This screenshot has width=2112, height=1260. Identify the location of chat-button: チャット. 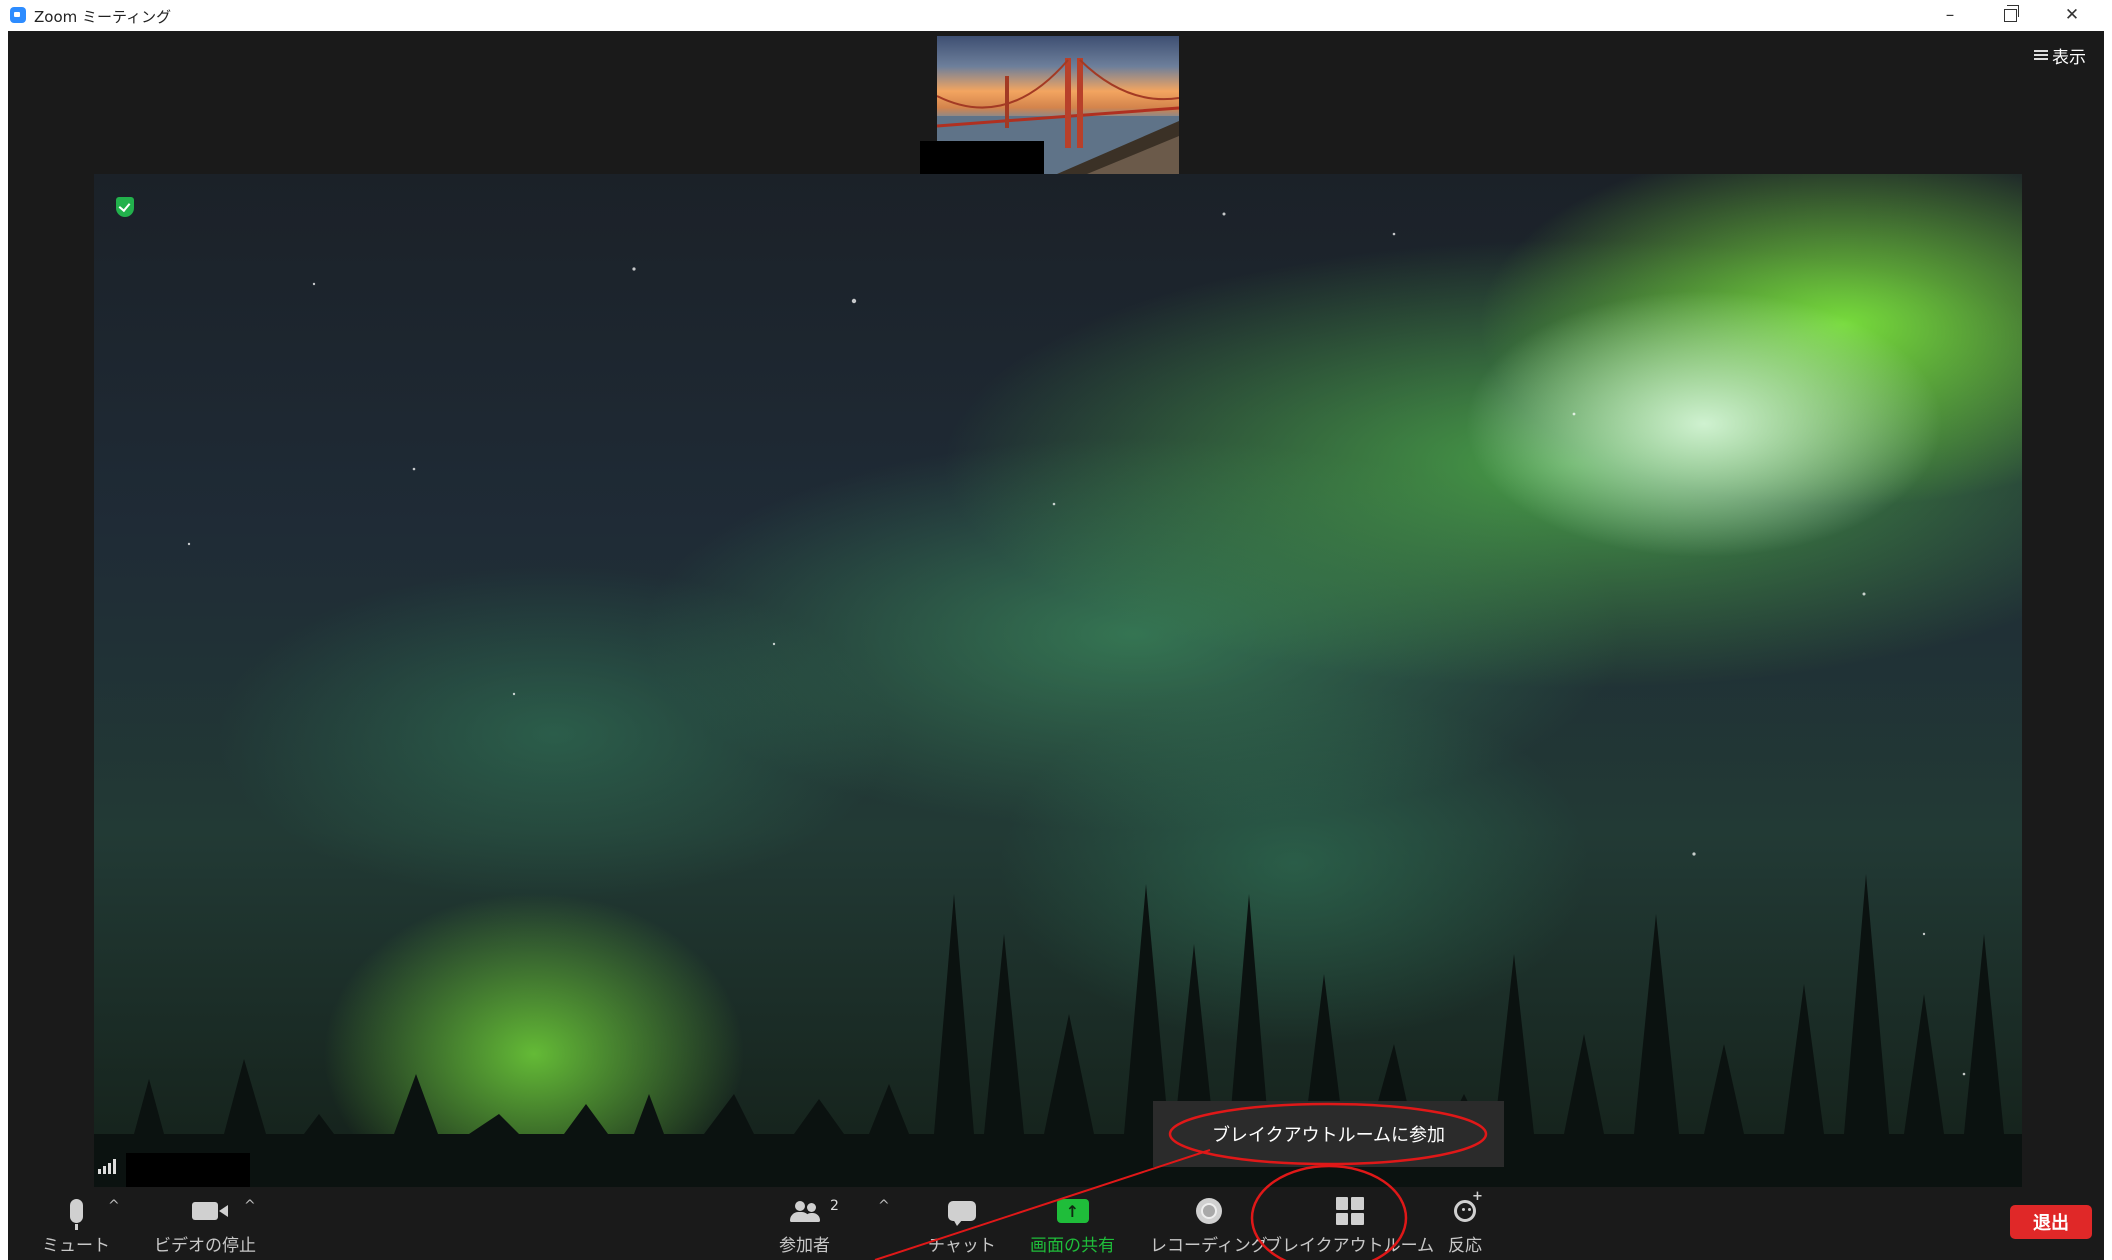
(962, 1225).